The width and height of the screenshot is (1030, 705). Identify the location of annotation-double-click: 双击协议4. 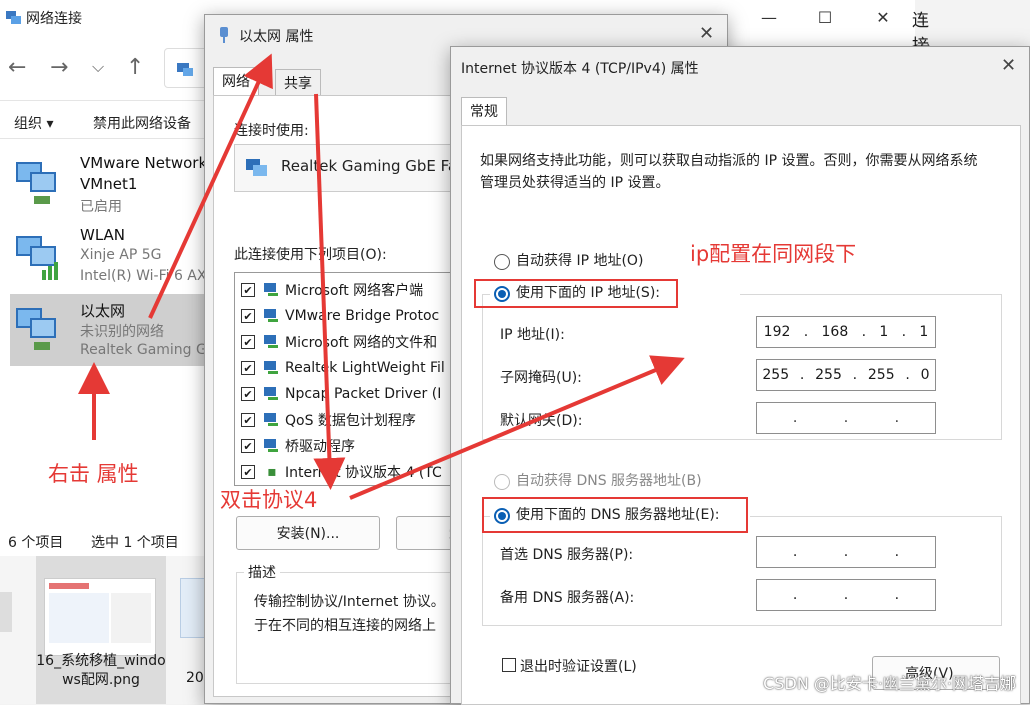
(268, 499).